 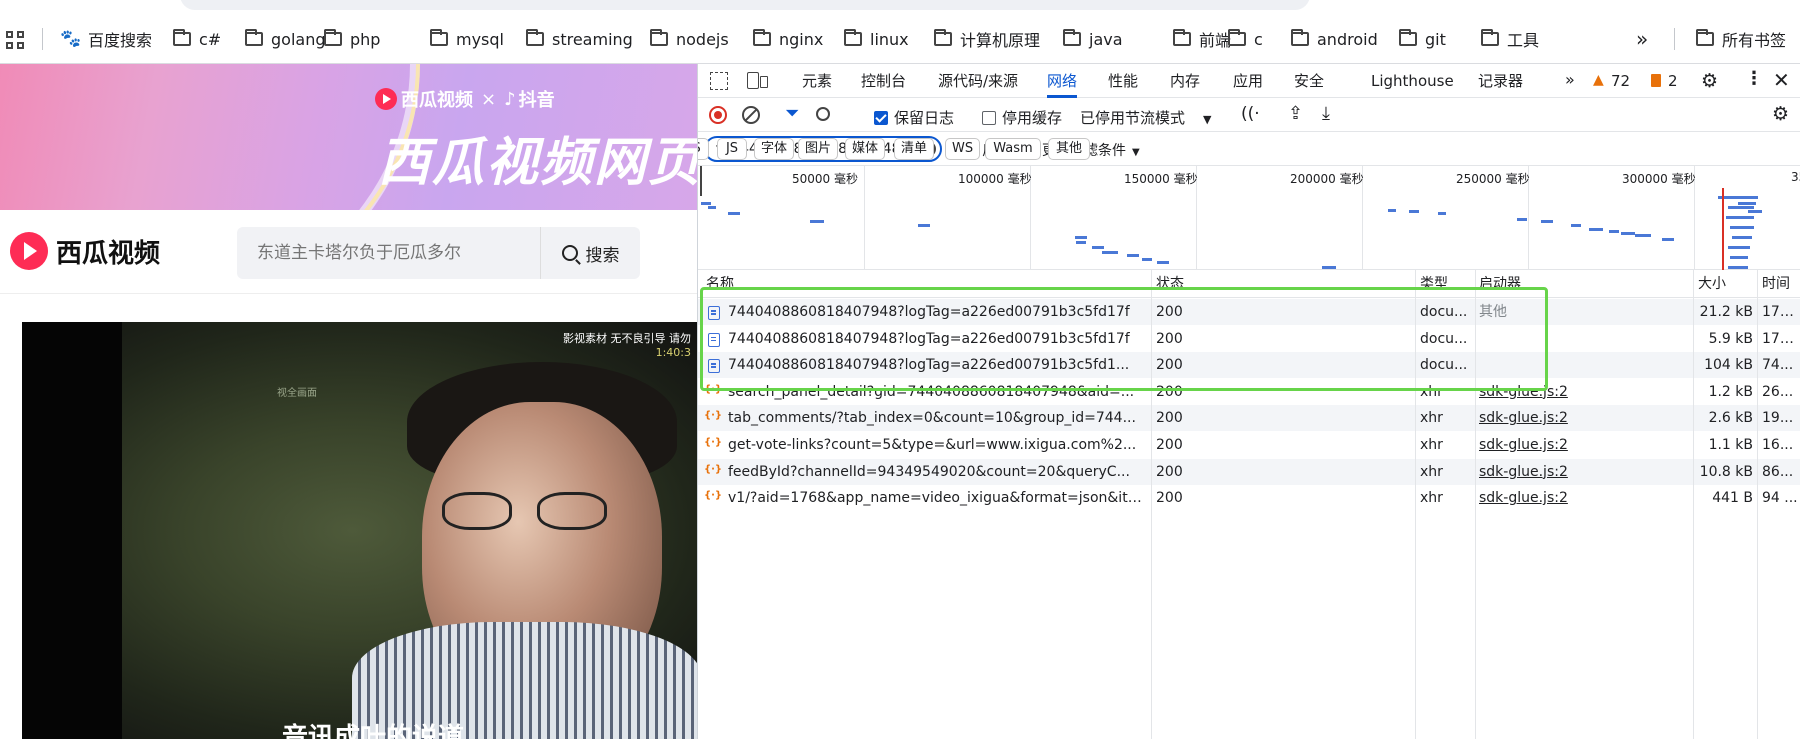 What do you see at coordinates (1781, 80) in the screenshot?
I see `close-devtools-icon: ✕` at bounding box center [1781, 80].